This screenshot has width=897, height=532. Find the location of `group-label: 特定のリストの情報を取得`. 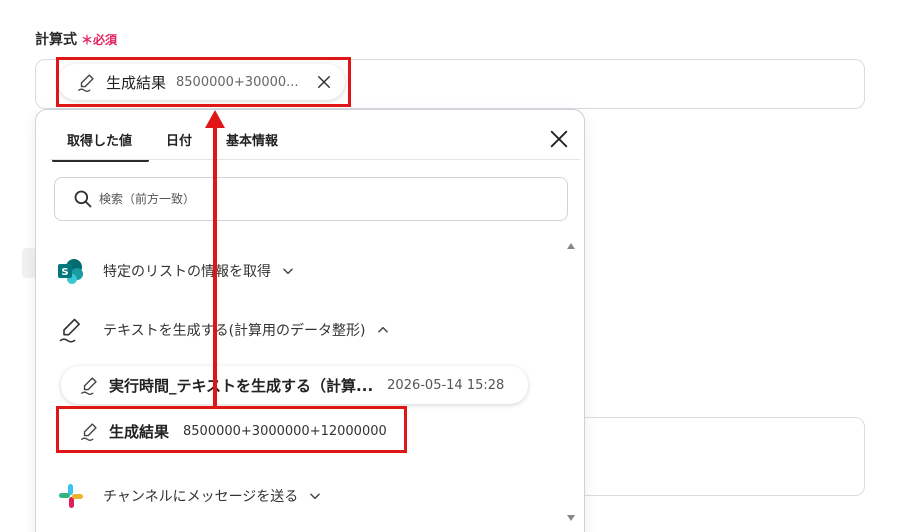

group-label: 特定のリストの情報を取得 is located at coordinates (187, 272).